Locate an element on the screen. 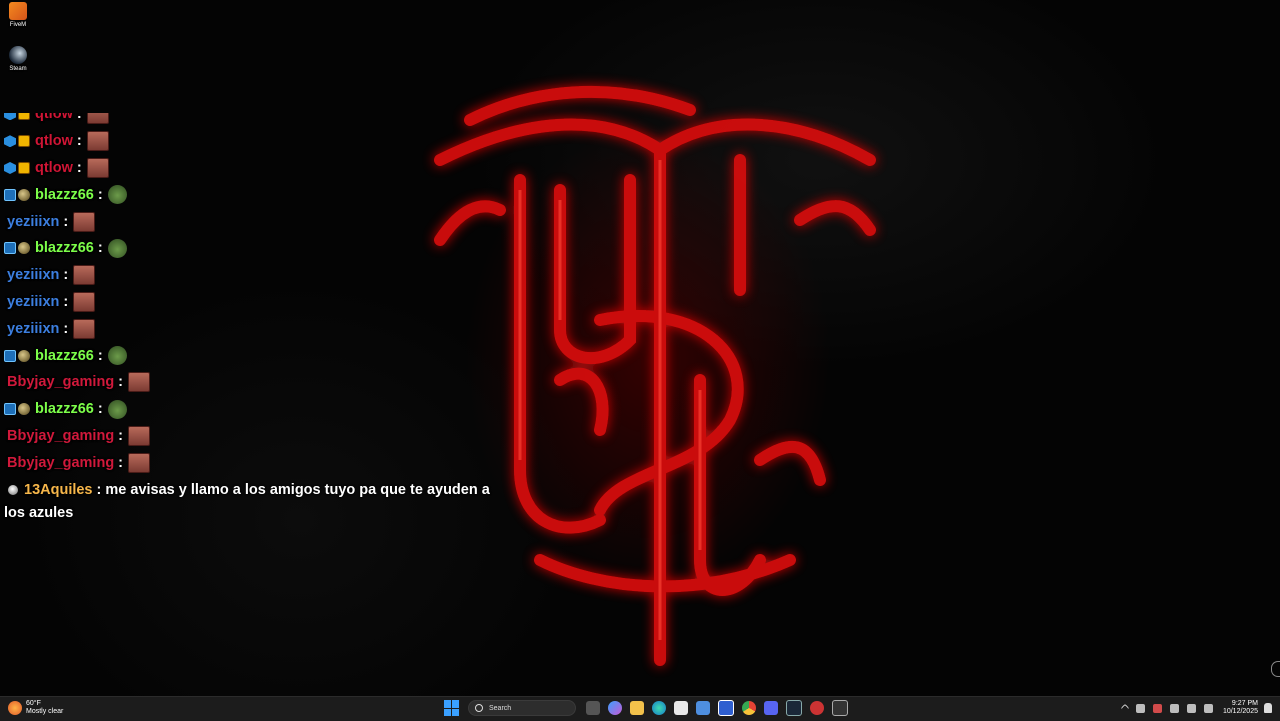 This screenshot has width=1280, height=721. discord-icon is located at coordinates (771, 708).